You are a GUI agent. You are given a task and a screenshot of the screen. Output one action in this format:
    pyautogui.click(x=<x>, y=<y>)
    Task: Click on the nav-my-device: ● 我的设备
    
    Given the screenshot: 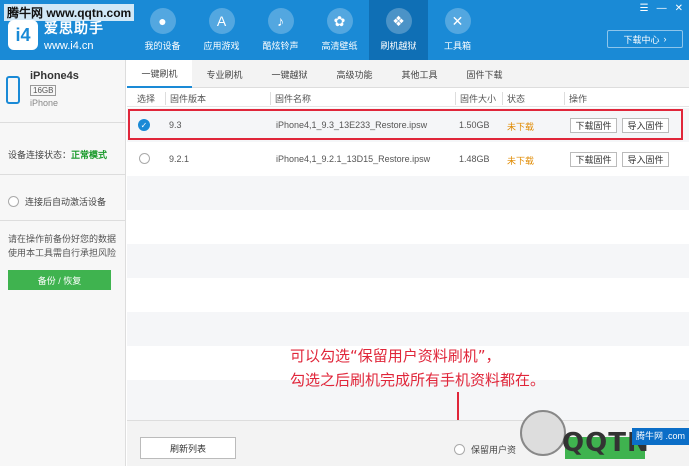 What is the action you would take?
    pyautogui.click(x=162, y=30)
    